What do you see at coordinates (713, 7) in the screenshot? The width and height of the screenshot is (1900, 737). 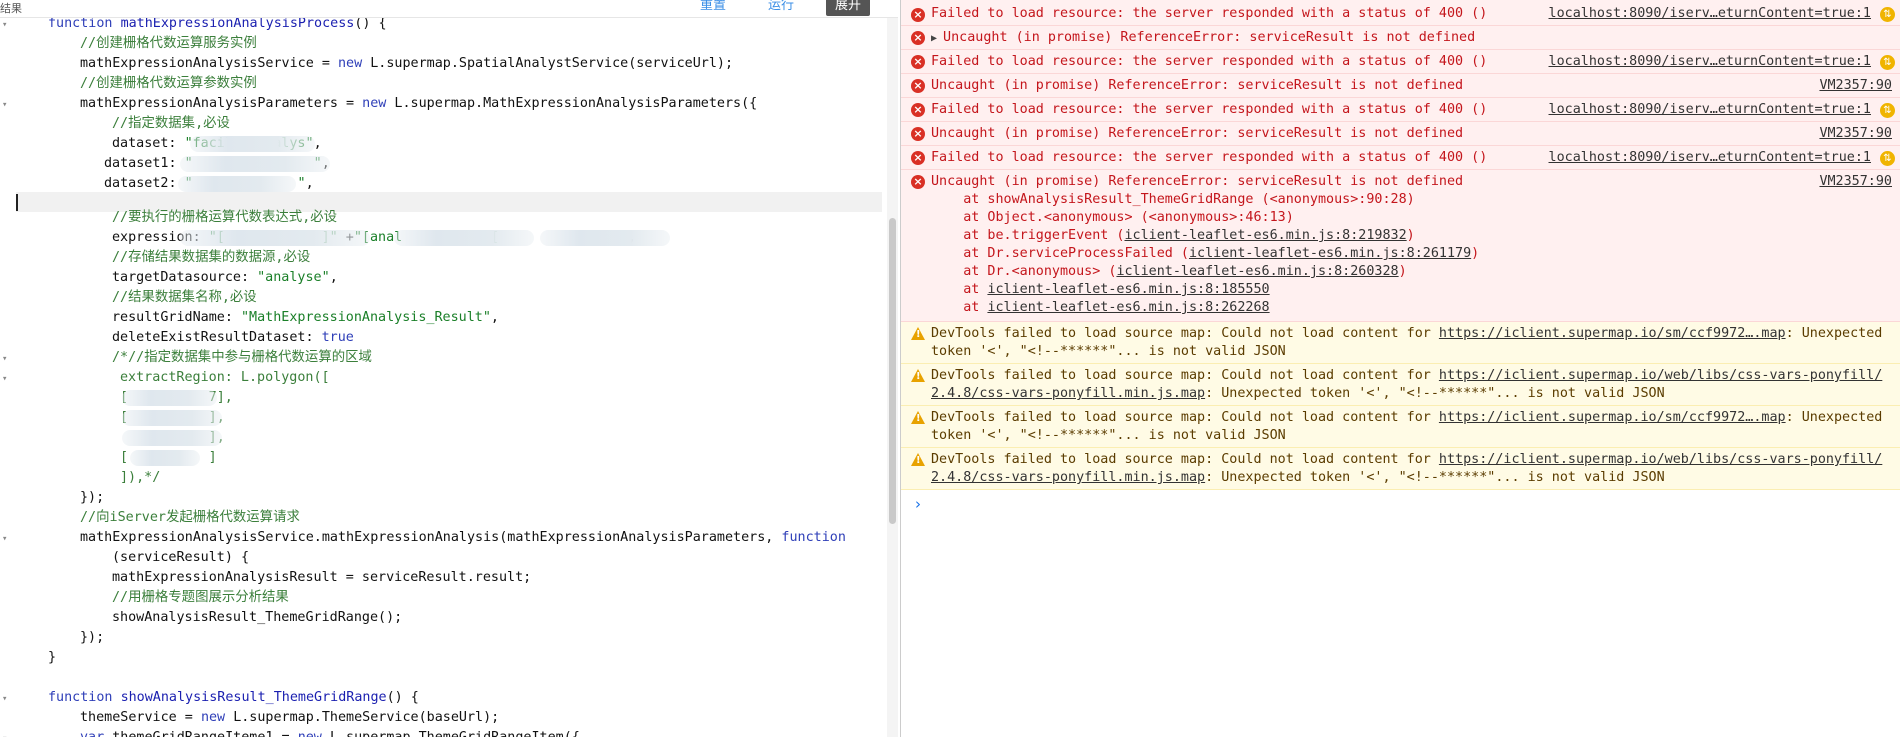 I see `reset-button: 重置` at bounding box center [713, 7].